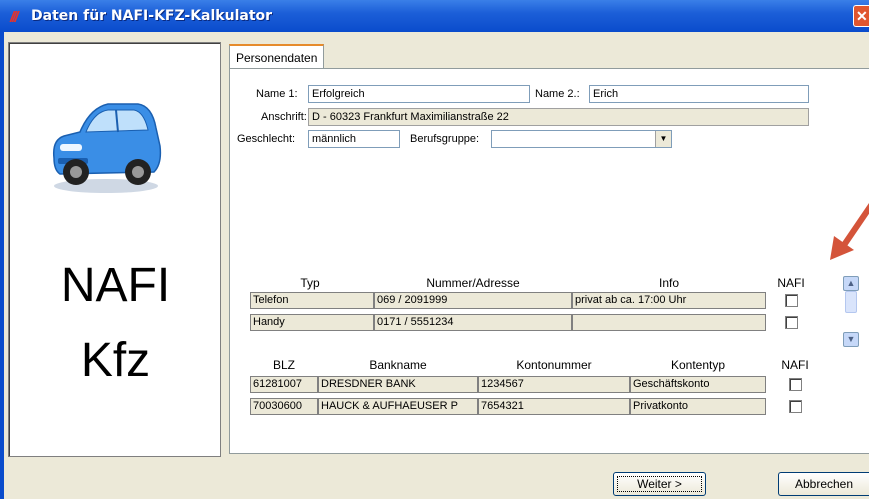  What do you see at coordinates (419, 94) in the screenshot?
I see `name1-field: Erfolgreich` at bounding box center [419, 94].